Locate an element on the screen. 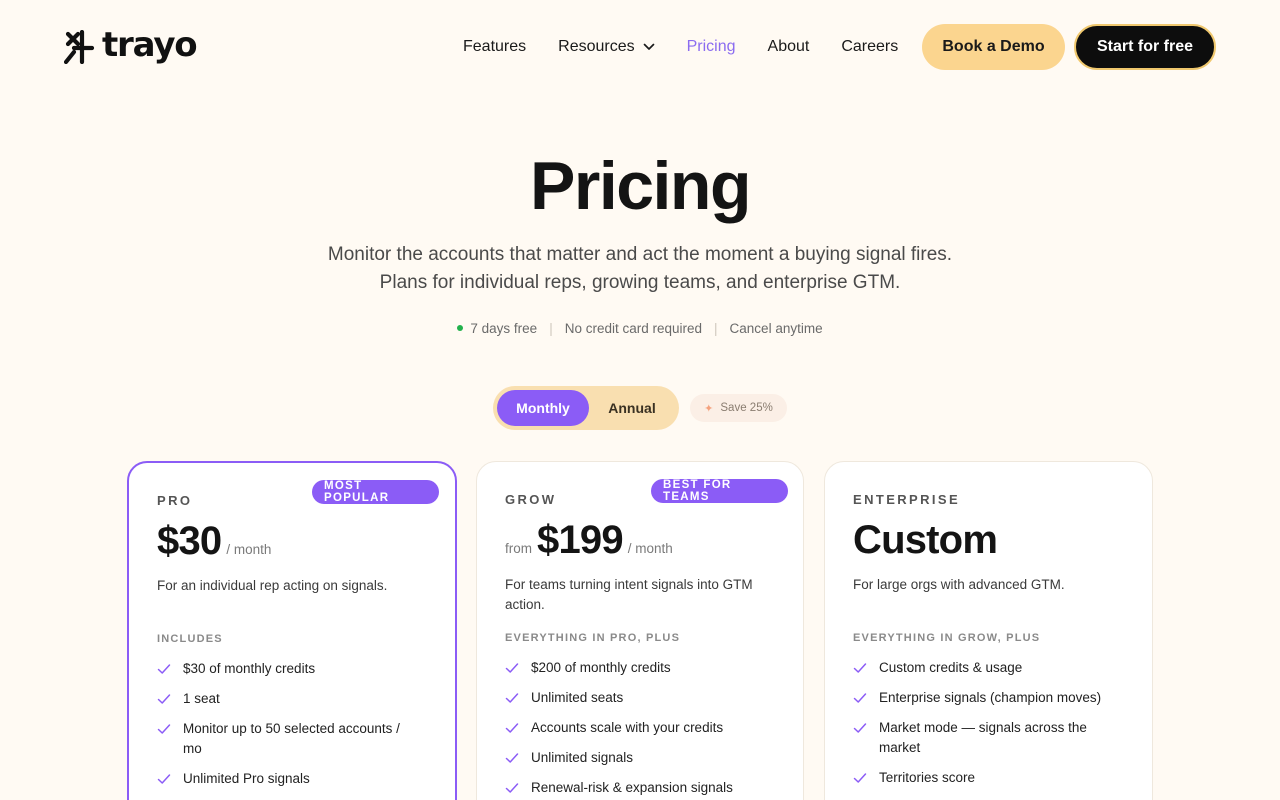 The height and width of the screenshot is (800, 1280). plan-feature-label: Accounts scale with your credits is located at coordinates (627, 727).